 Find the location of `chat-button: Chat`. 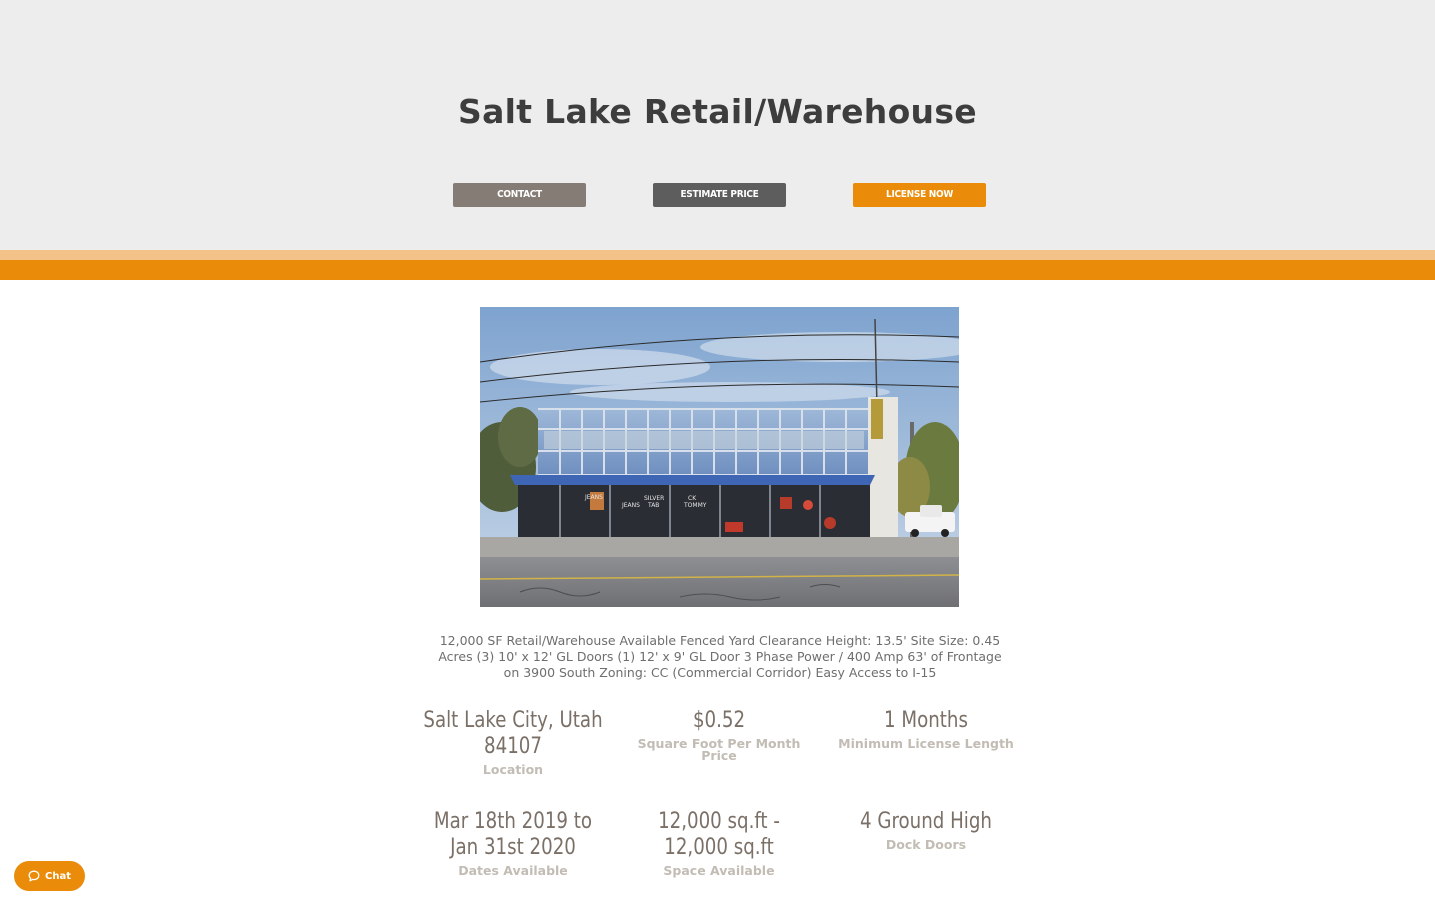

chat-button: Chat is located at coordinates (49, 876).